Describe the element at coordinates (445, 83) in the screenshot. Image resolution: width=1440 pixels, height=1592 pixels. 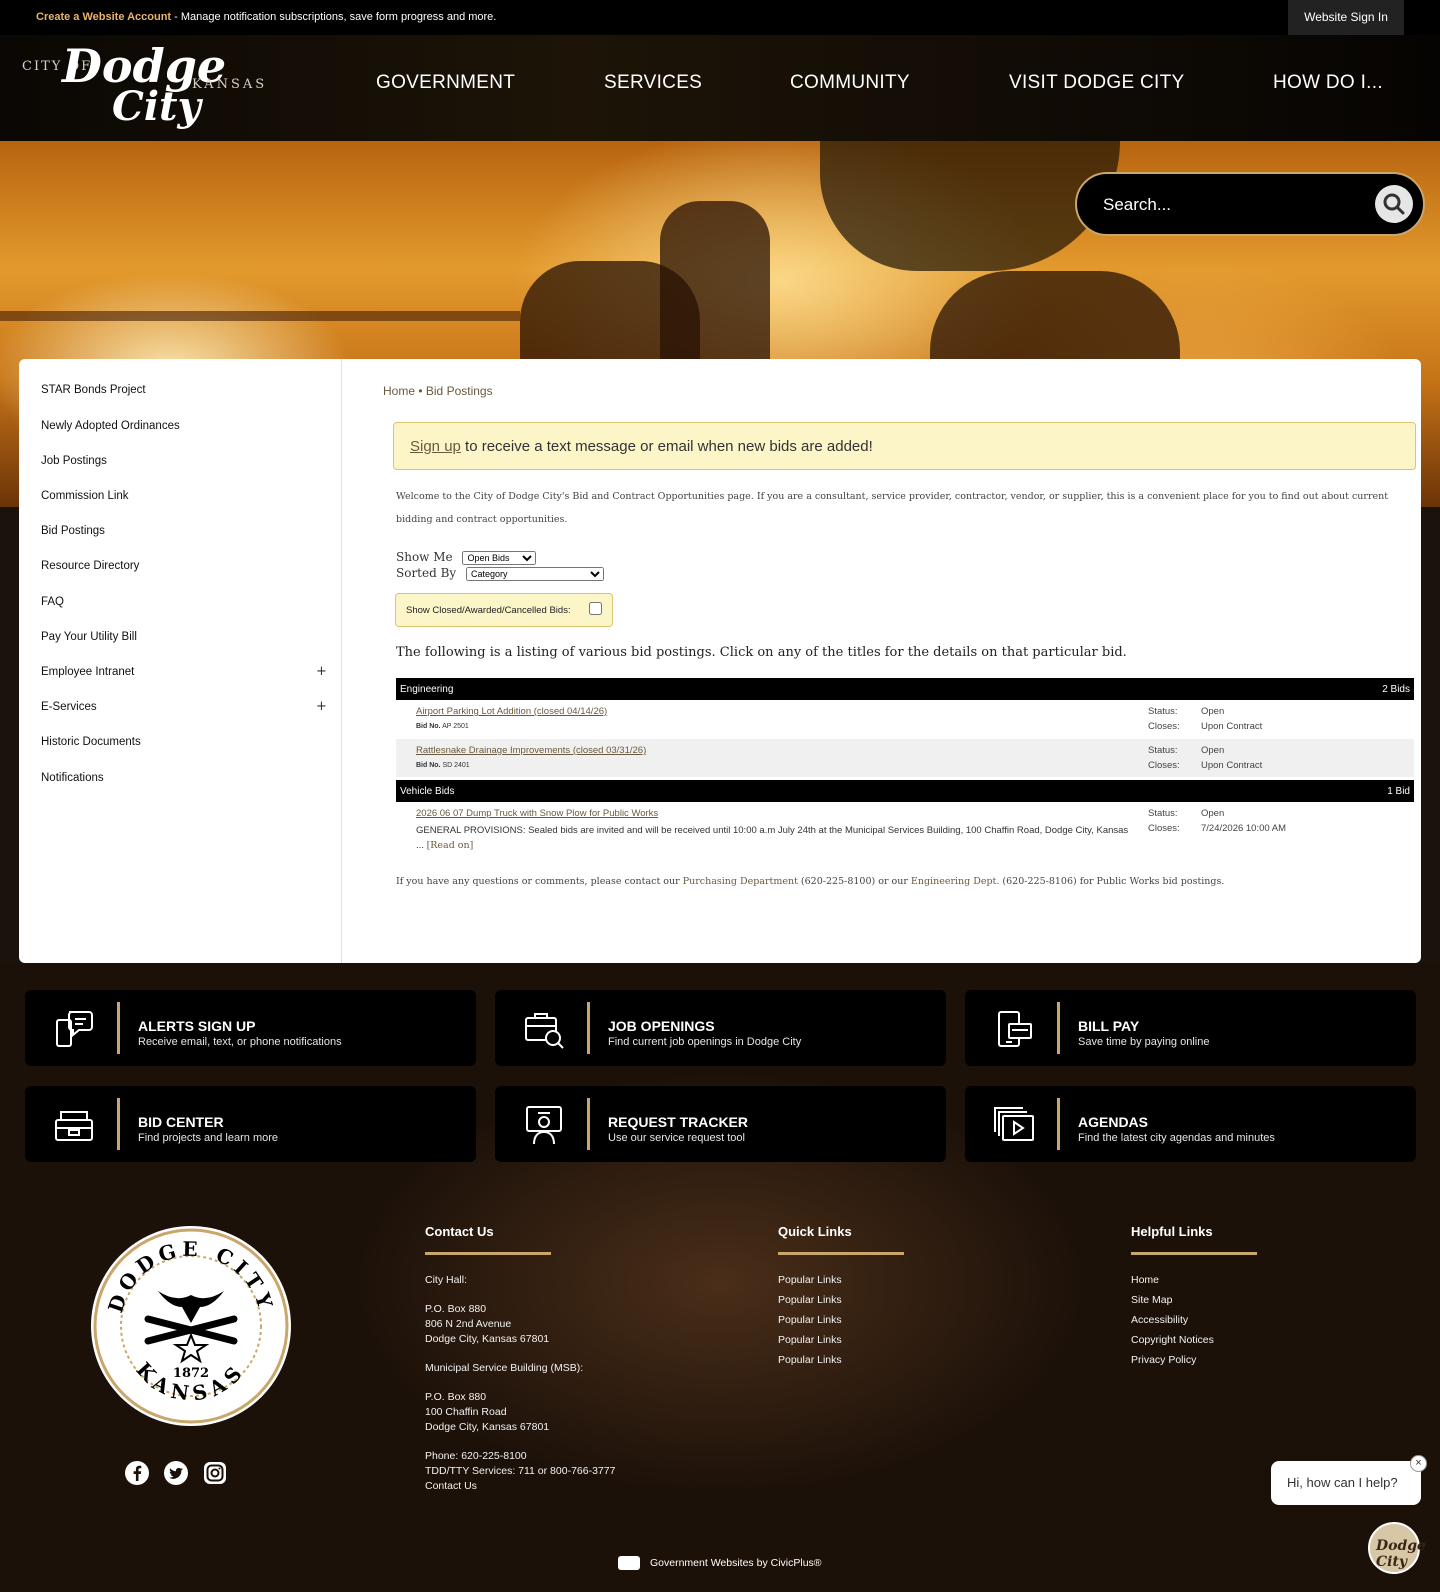
I see `nav-government: GOVERNMENT` at that location.